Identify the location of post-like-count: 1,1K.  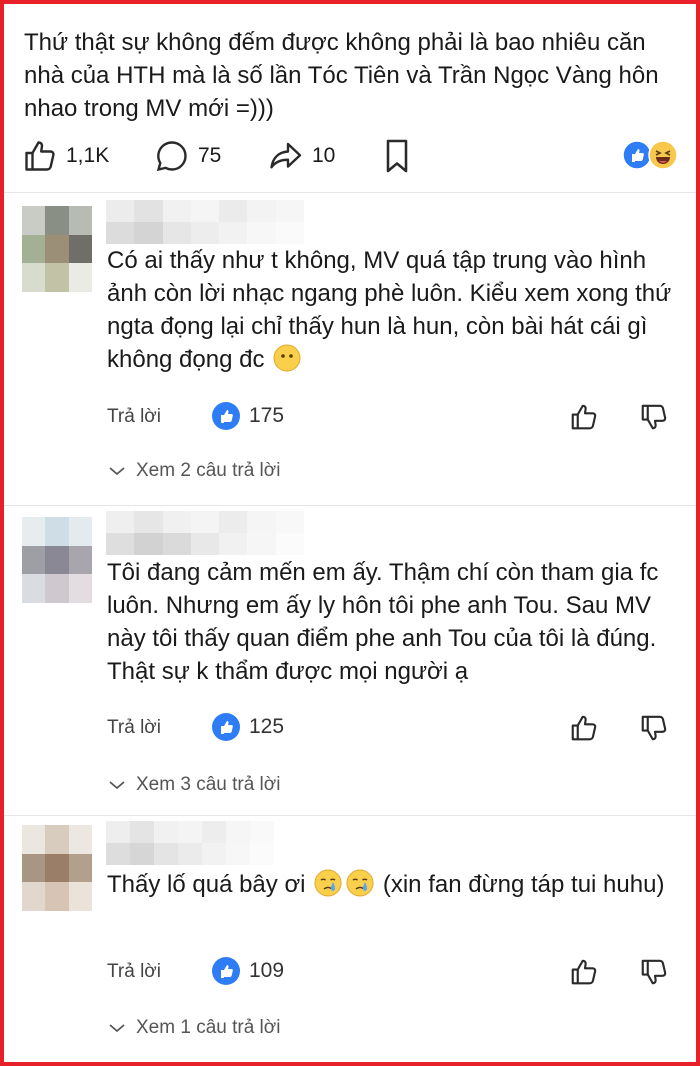
(88, 155).